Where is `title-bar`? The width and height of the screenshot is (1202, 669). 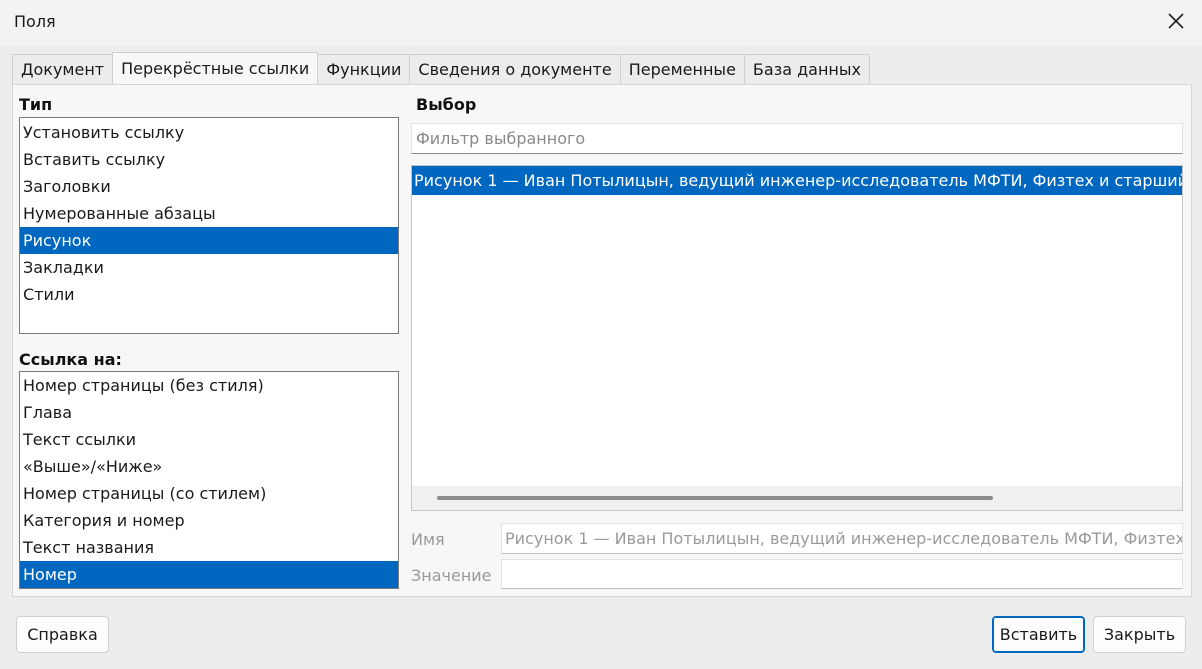
title-bar is located at coordinates (601, 23).